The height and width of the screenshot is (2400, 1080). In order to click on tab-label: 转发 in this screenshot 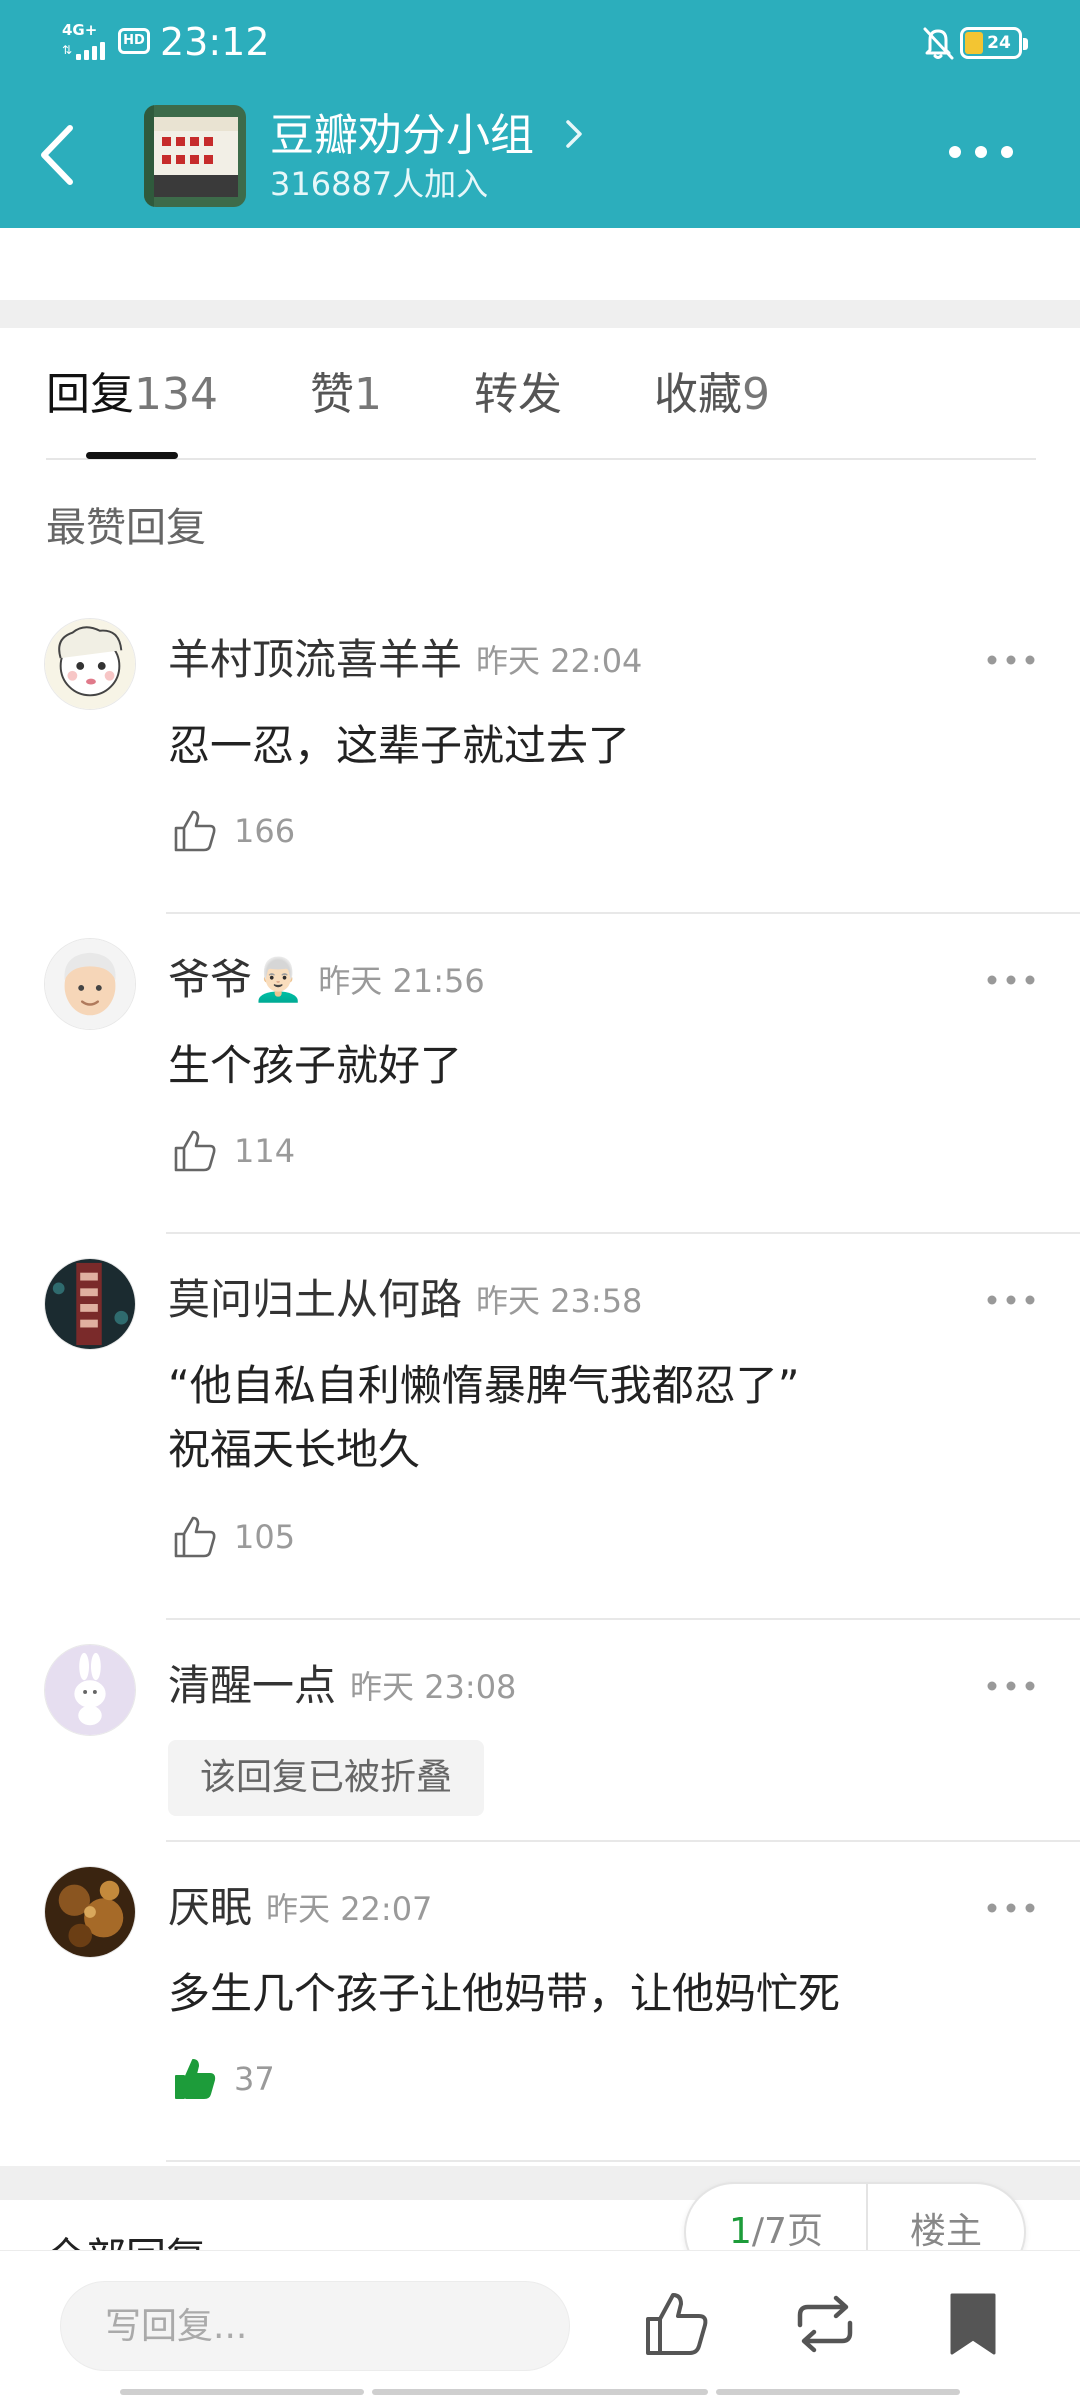, I will do `click(518, 394)`.